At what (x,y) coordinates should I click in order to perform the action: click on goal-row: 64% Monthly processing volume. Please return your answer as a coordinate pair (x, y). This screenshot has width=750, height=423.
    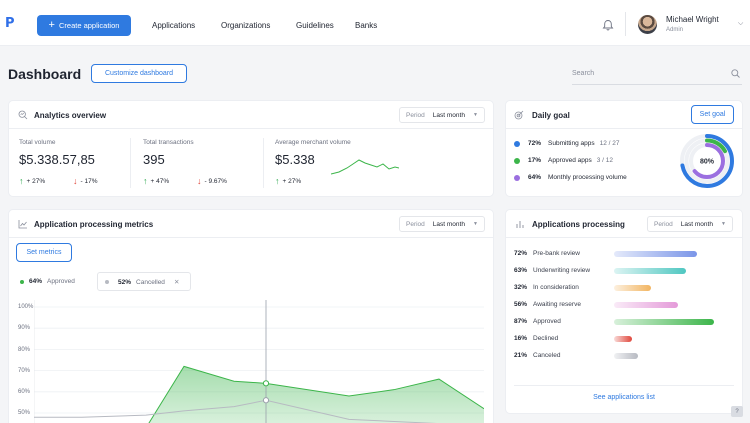
    Looking at the image, I should click on (570, 177).